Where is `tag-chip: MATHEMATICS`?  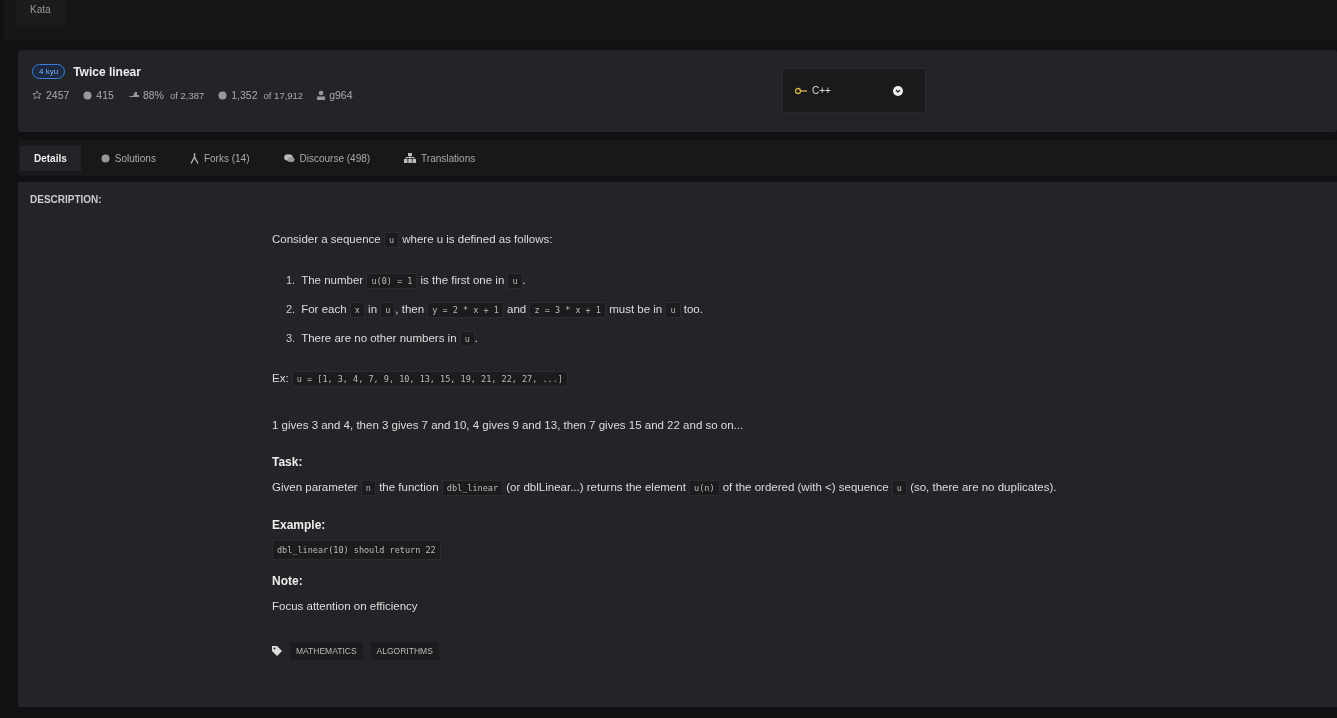 tag-chip: MATHEMATICS is located at coordinates (326, 651).